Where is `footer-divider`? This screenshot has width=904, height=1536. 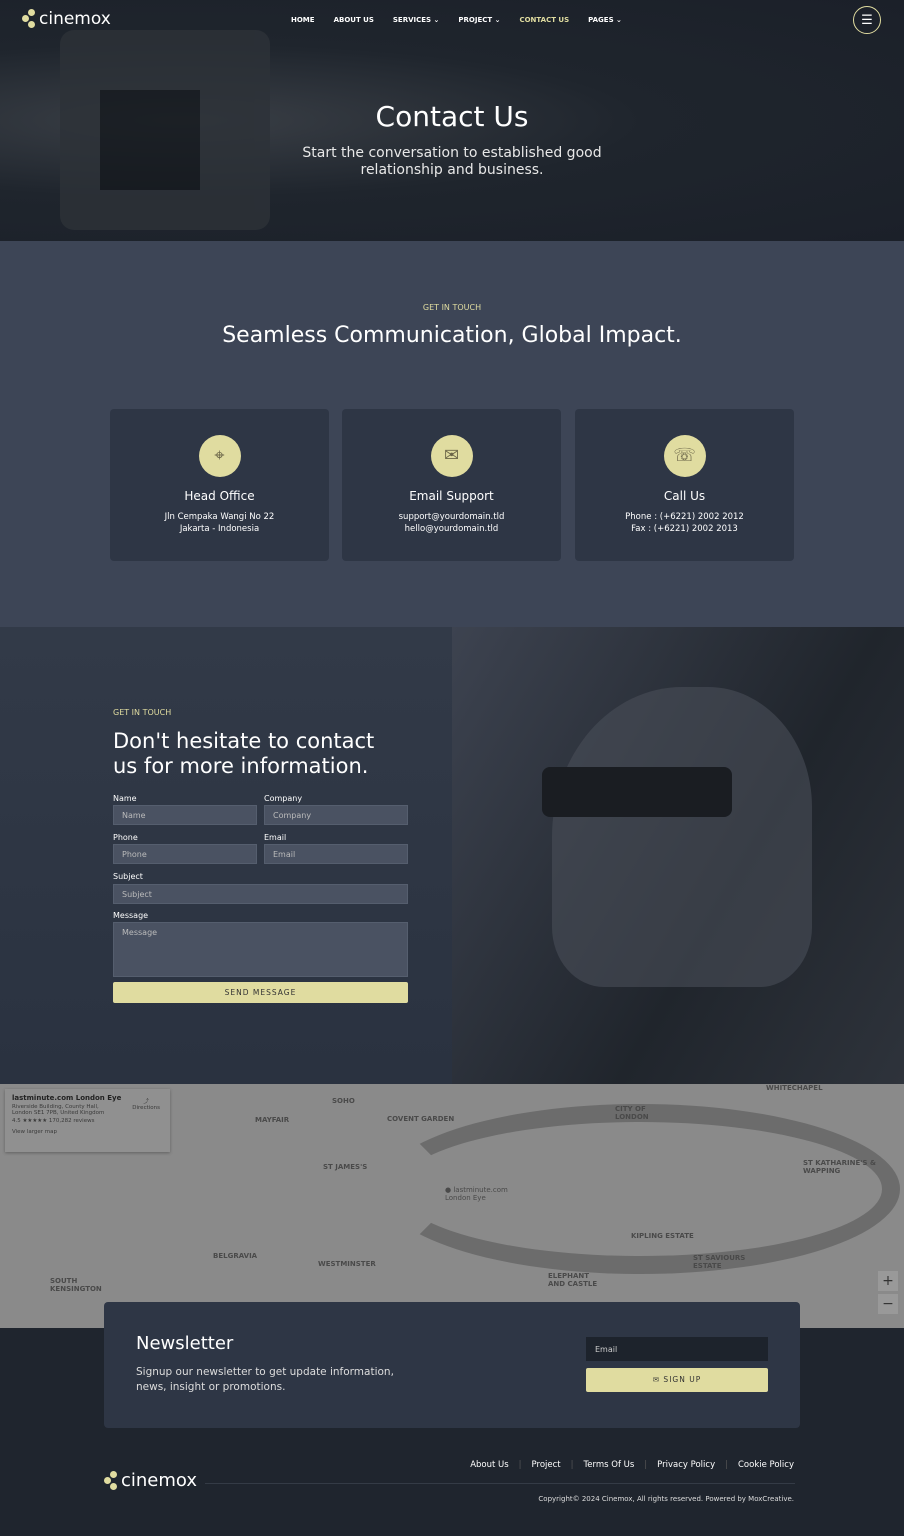 footer-divider is located at coordinates (500, 1483).